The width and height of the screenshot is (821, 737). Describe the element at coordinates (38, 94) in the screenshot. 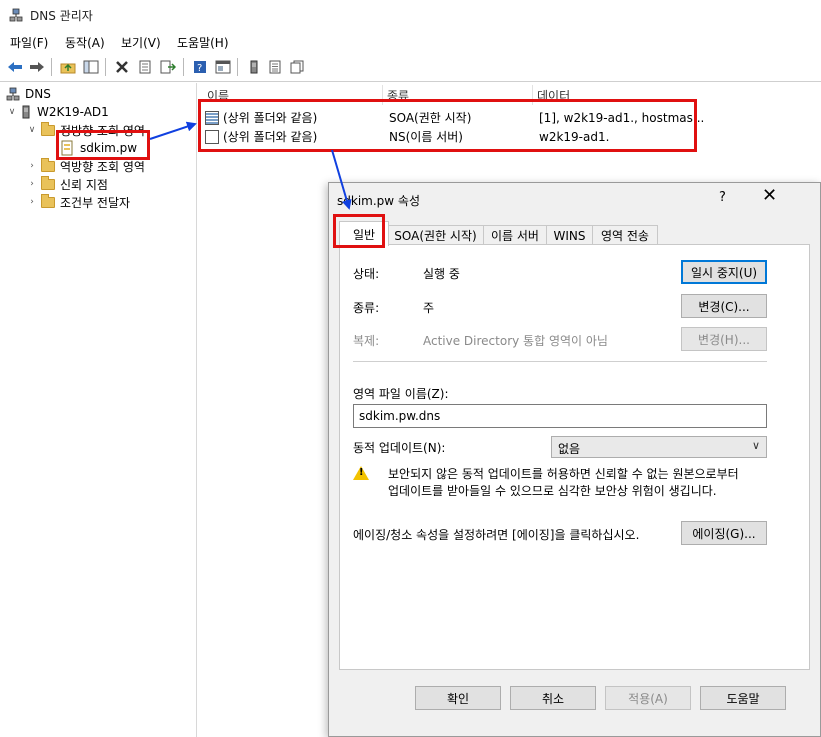

I see `tree-label-dns: DNS` at that location.